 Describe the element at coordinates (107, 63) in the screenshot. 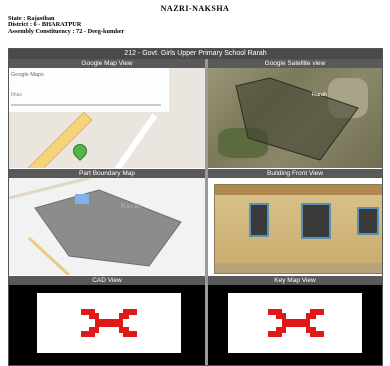

I see `google-map-header: Google Map View` at that location.